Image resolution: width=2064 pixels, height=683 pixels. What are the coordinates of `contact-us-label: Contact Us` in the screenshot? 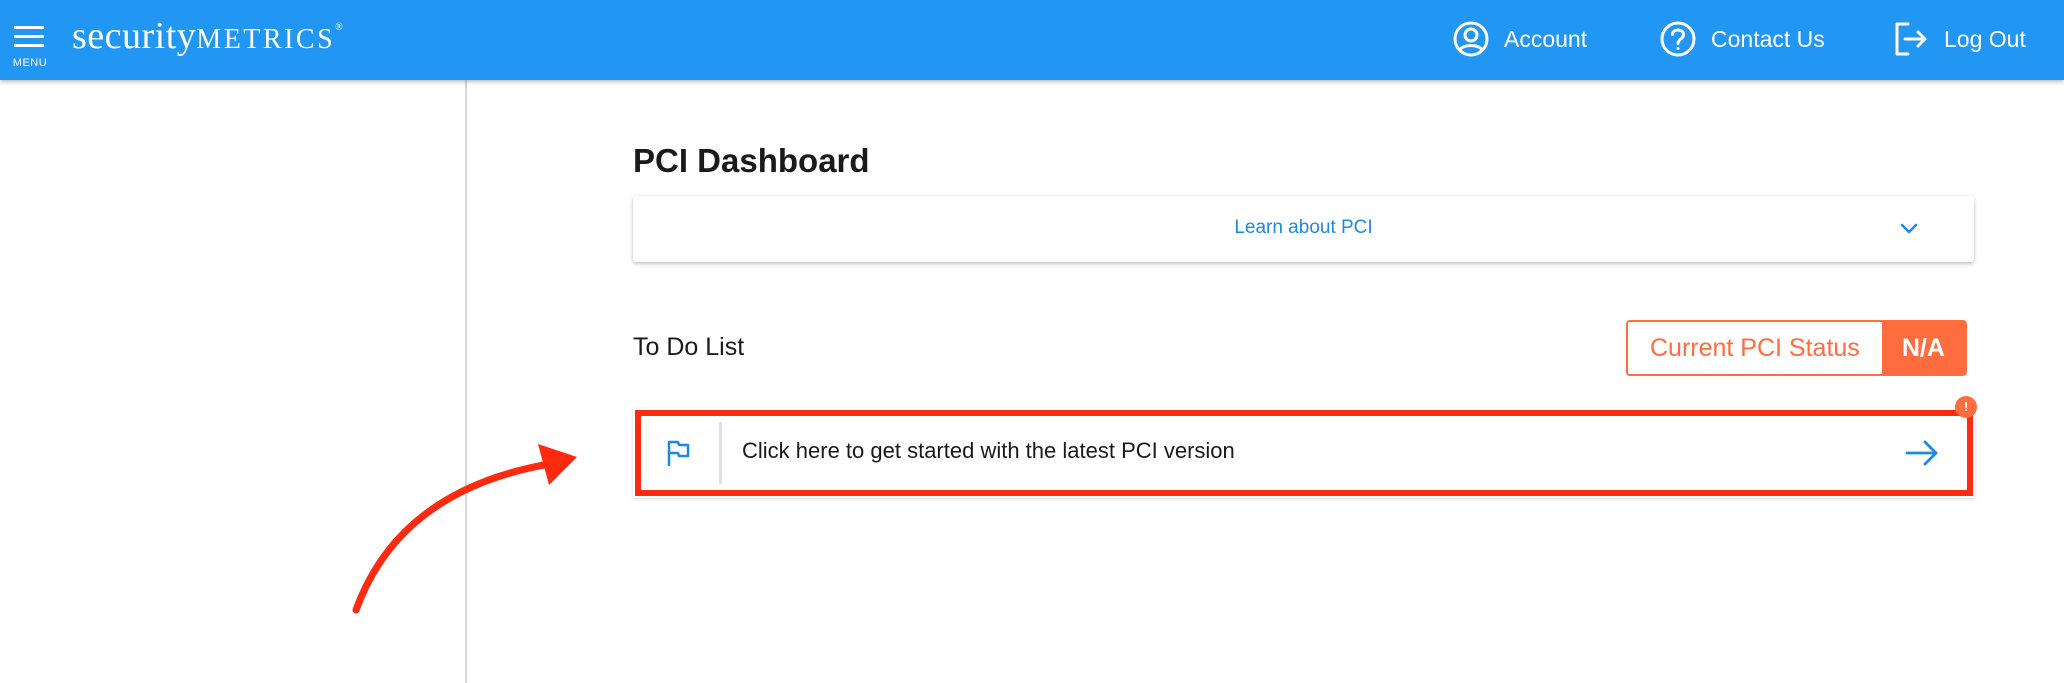 It's located at (1768, 38).